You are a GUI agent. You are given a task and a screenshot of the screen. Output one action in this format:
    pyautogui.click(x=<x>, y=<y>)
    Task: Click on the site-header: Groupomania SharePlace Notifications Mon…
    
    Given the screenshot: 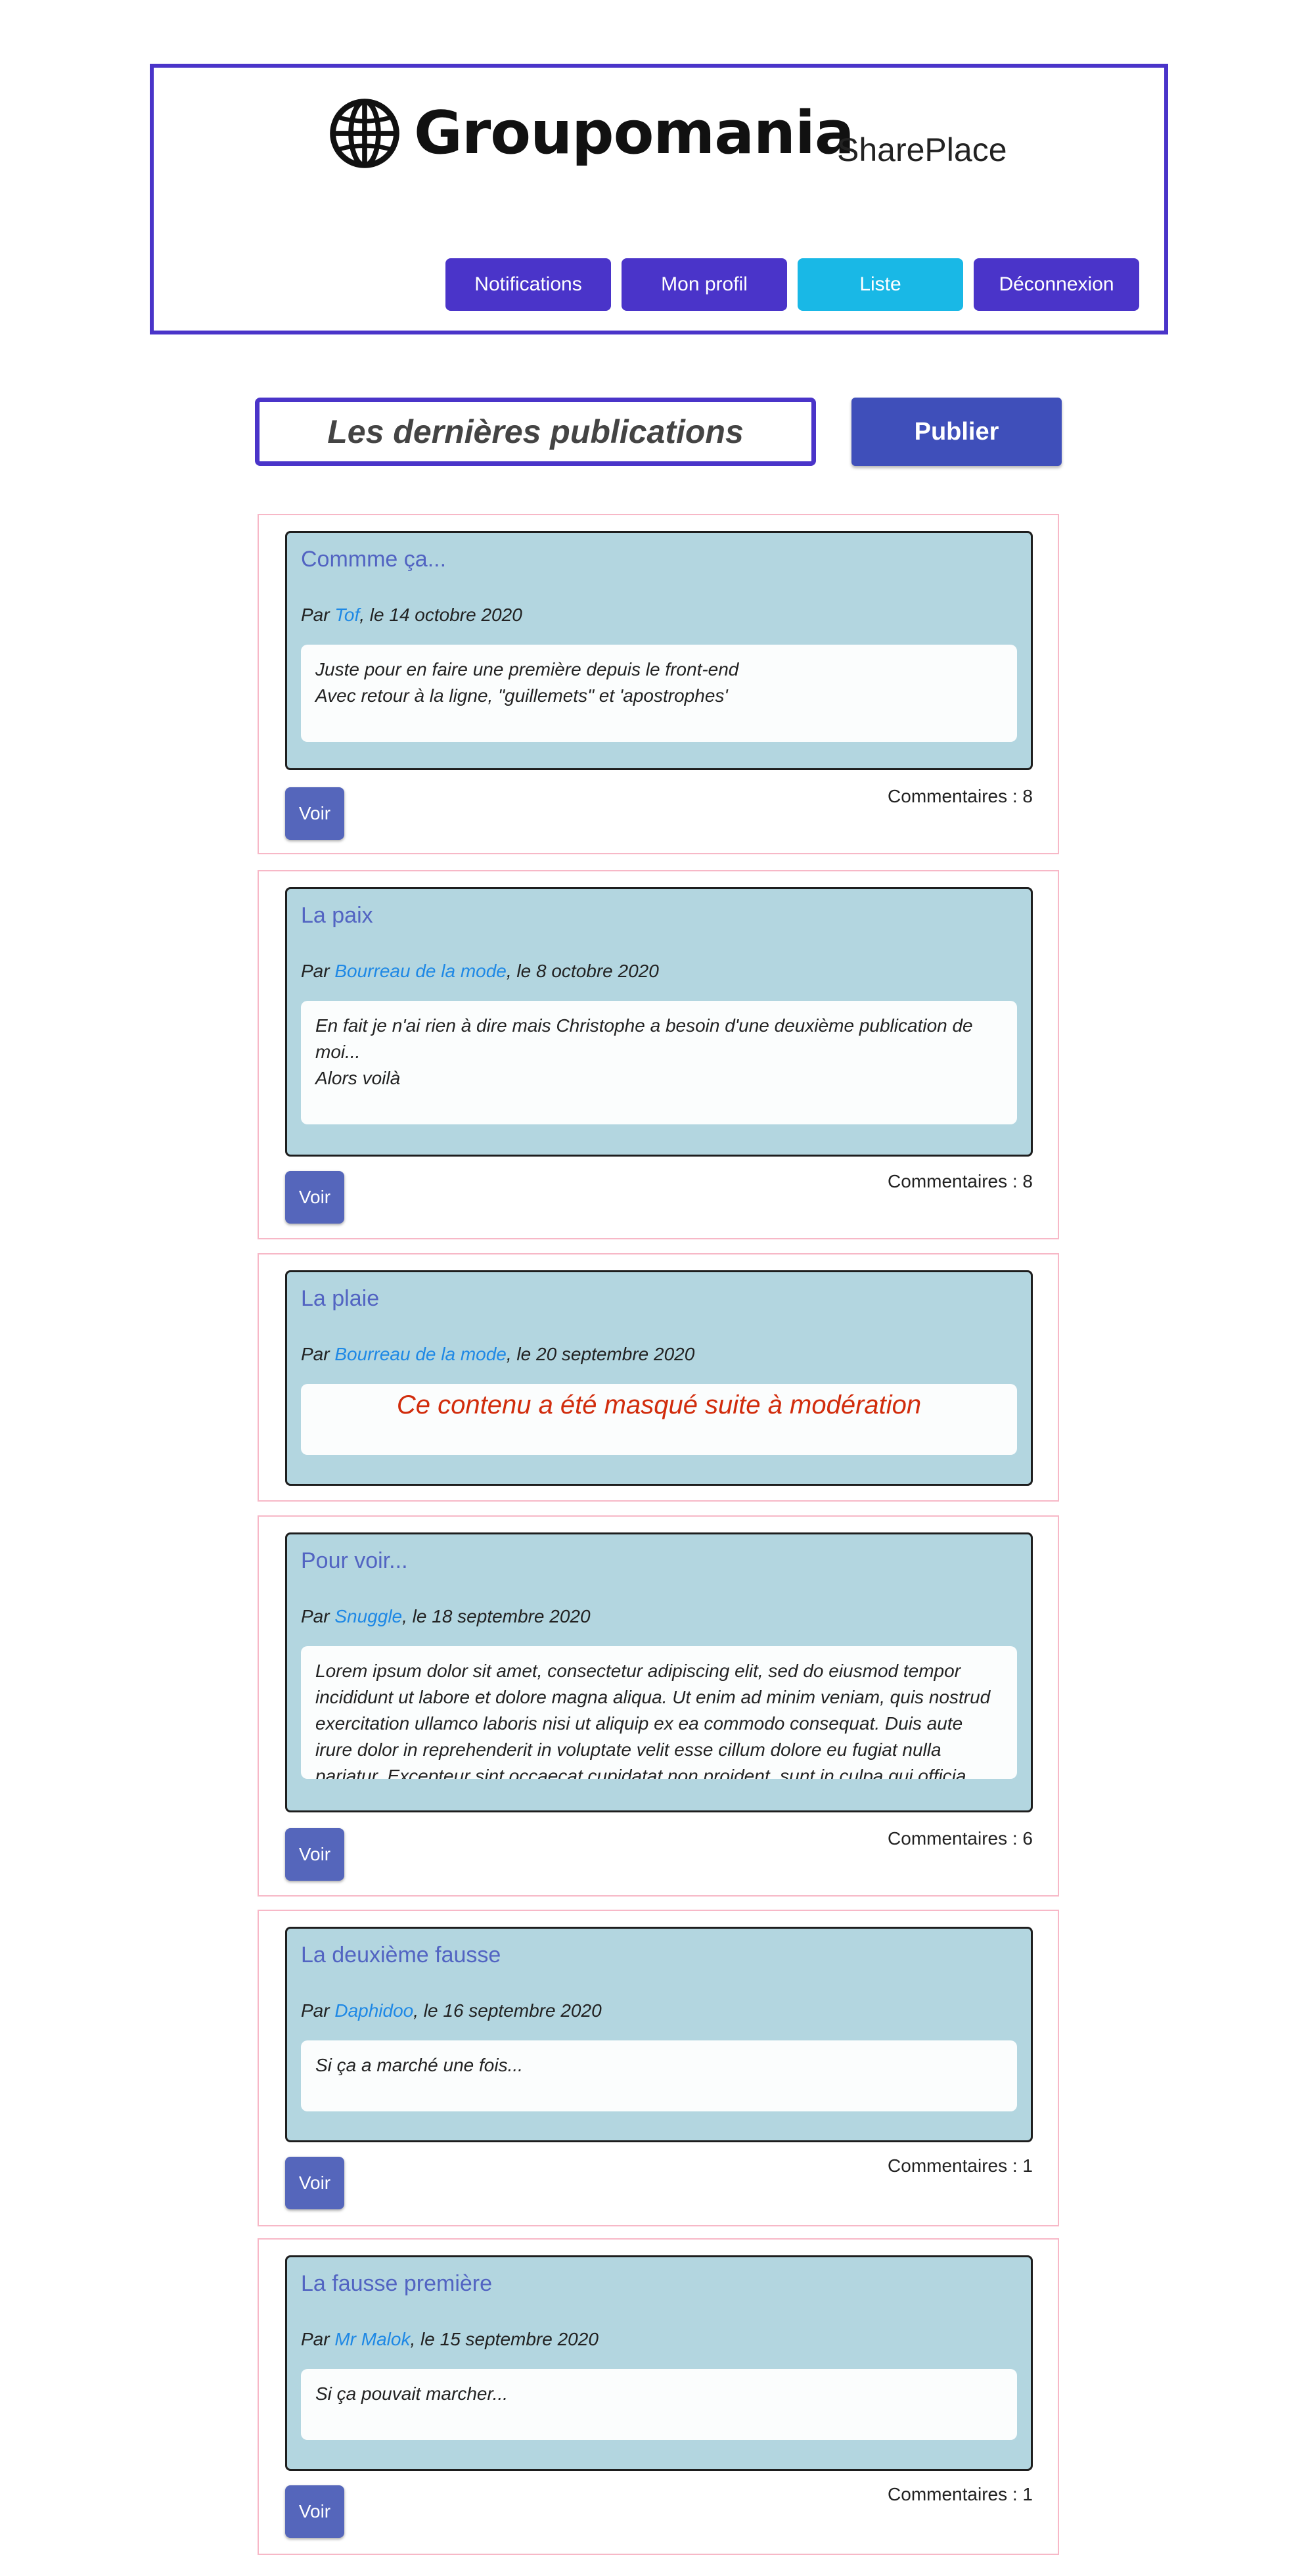 What is the action you would take?
    pyautogui.click(x=659, y=199)
    